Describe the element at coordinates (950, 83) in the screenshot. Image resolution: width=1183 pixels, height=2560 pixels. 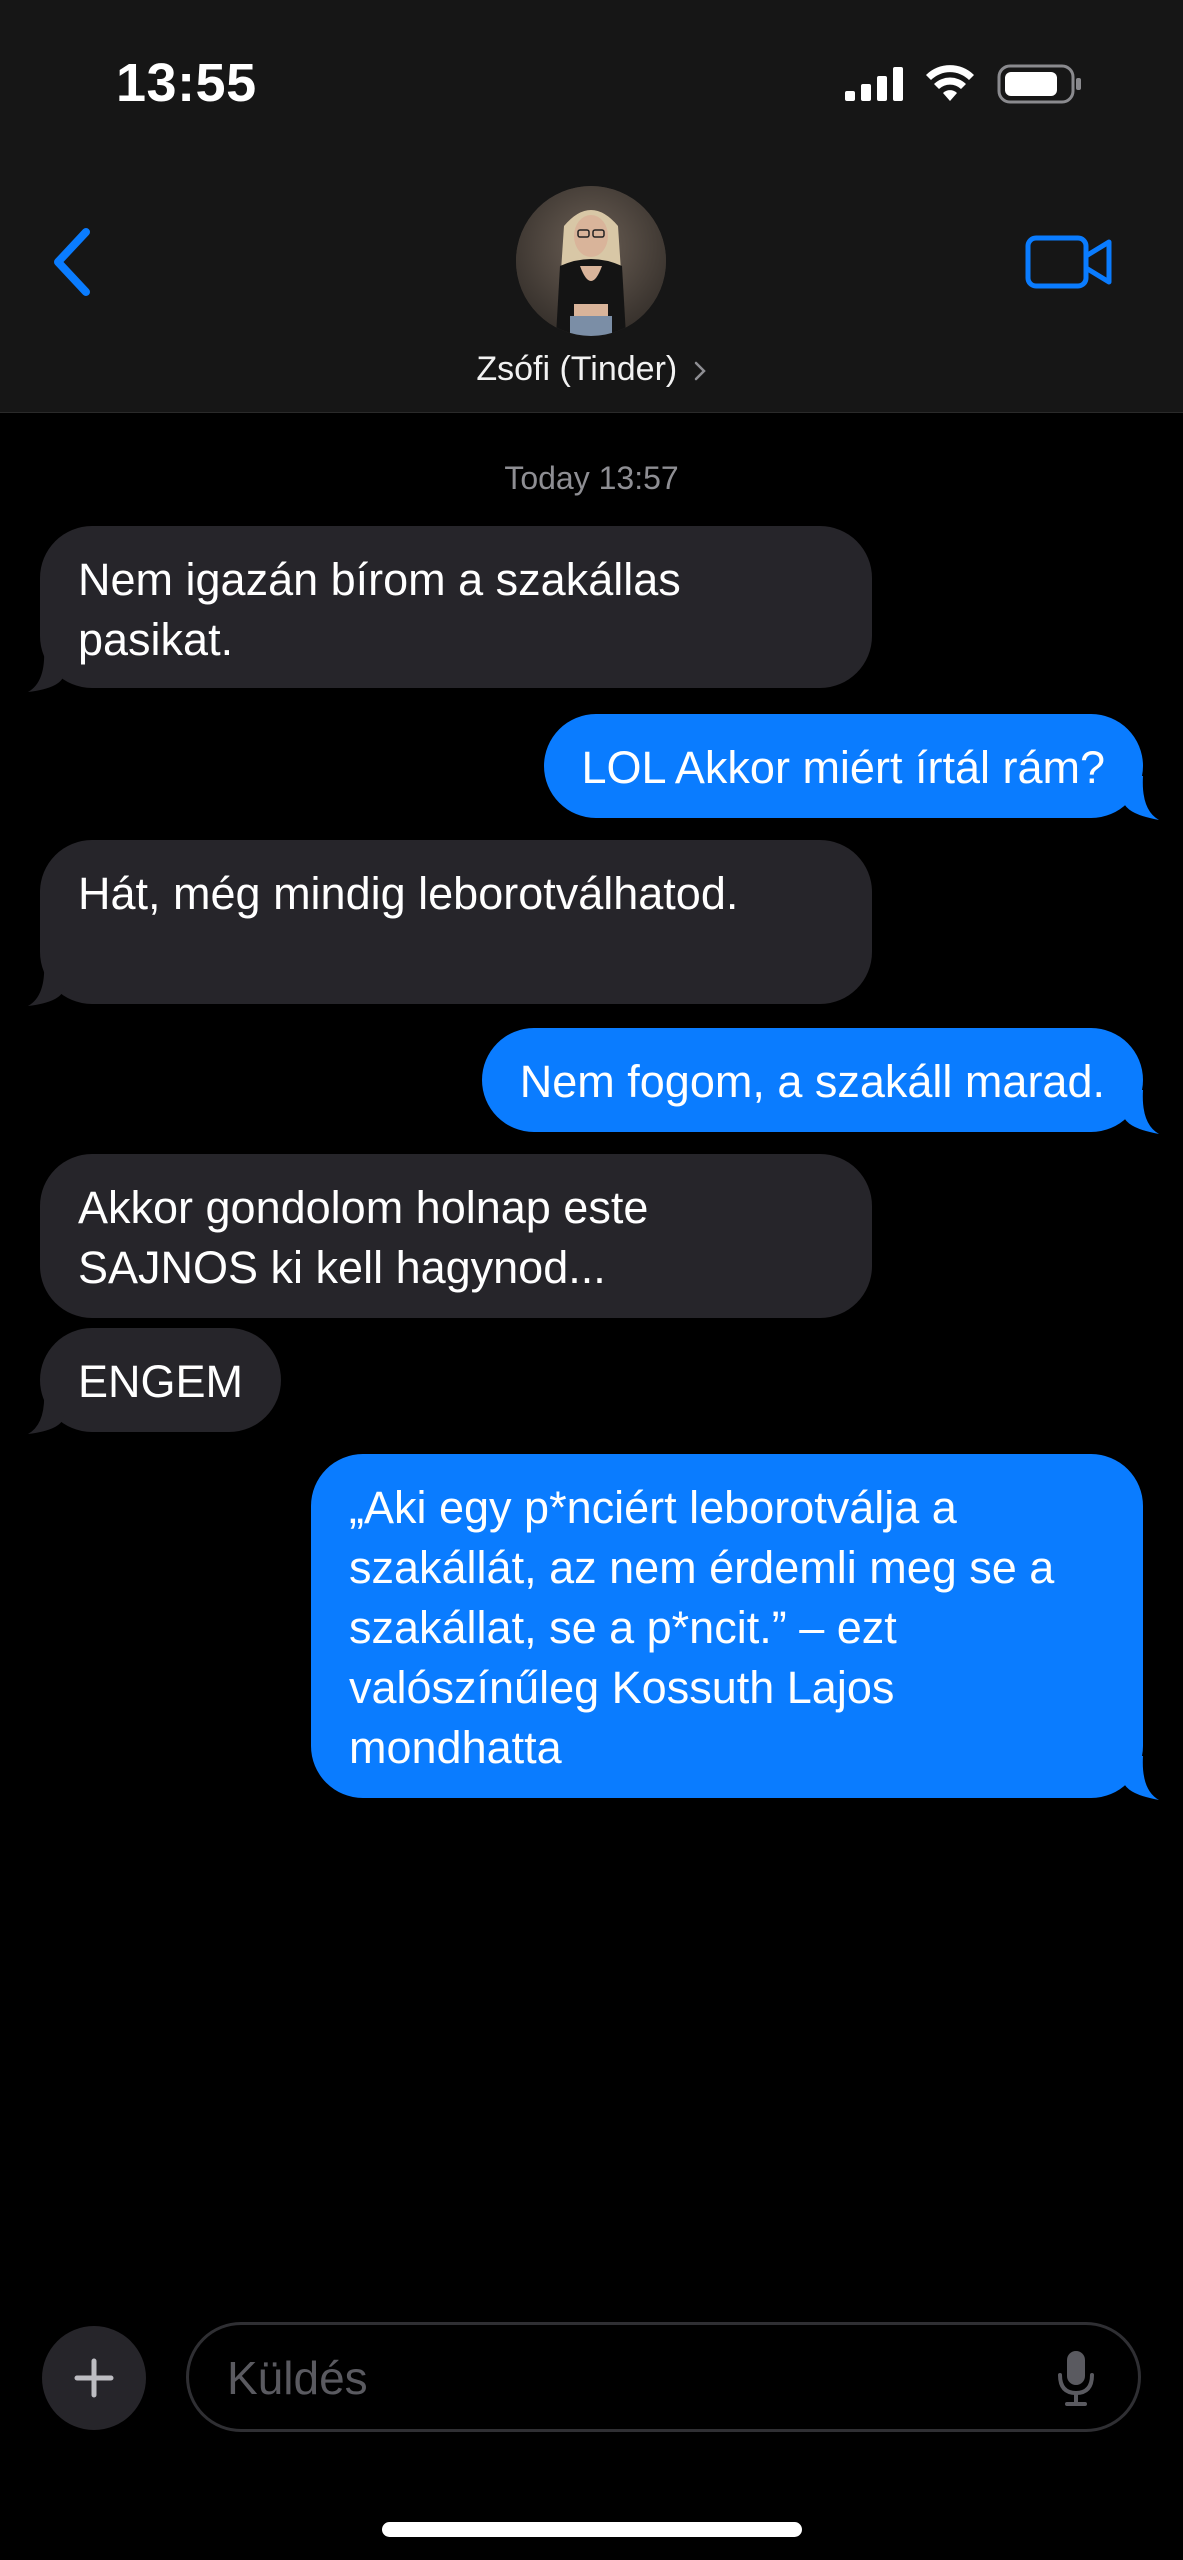
I see `wifi-icon` at that location.